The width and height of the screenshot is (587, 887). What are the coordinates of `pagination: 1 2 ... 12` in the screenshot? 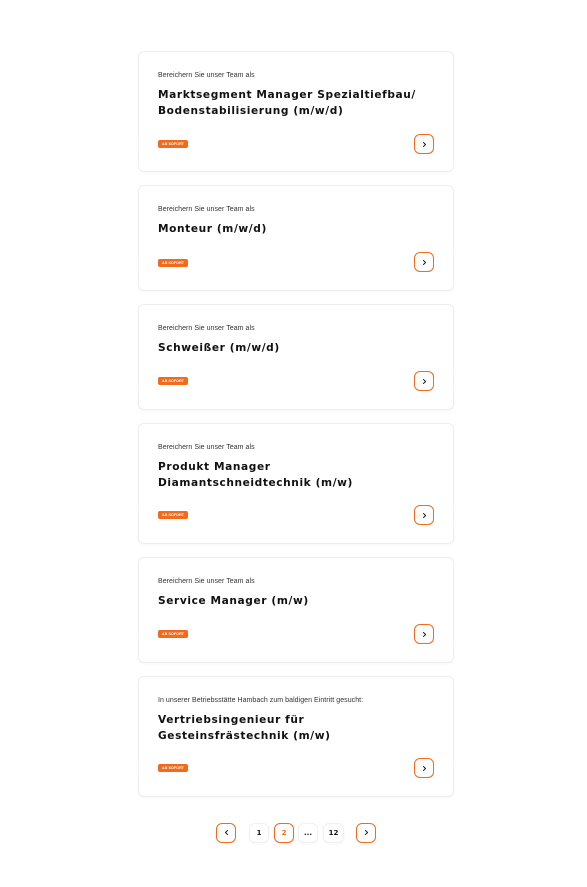 It's located at (293, 833).